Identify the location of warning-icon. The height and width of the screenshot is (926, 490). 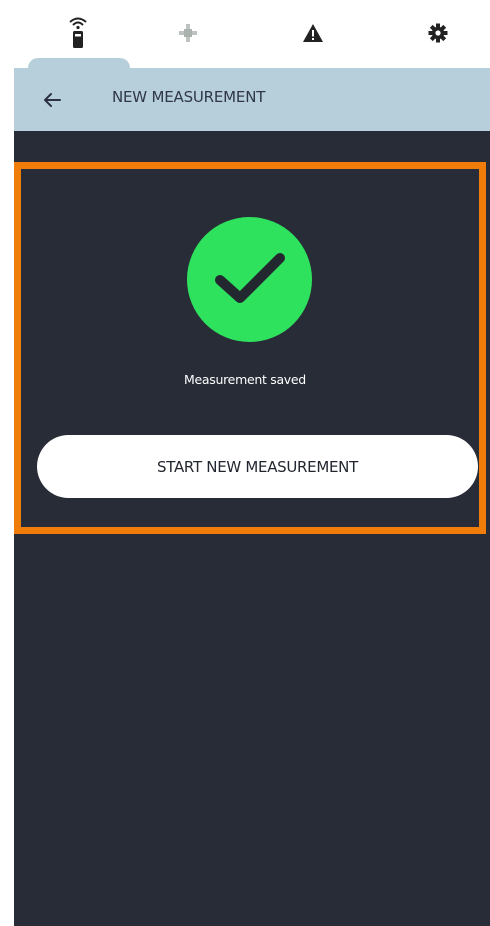
(313, 33).